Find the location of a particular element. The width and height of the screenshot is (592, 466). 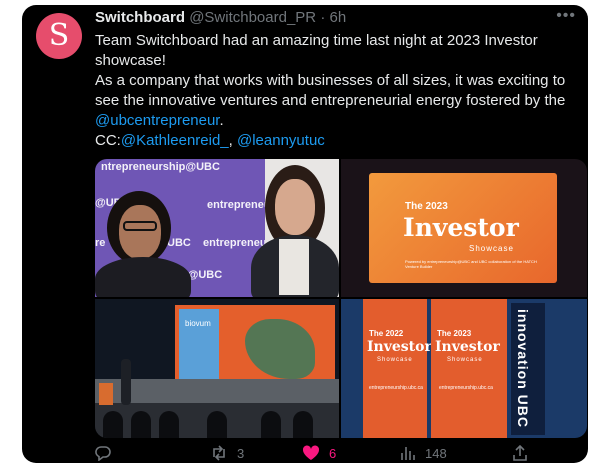

stage-sign is located at coordinates (106, 394).